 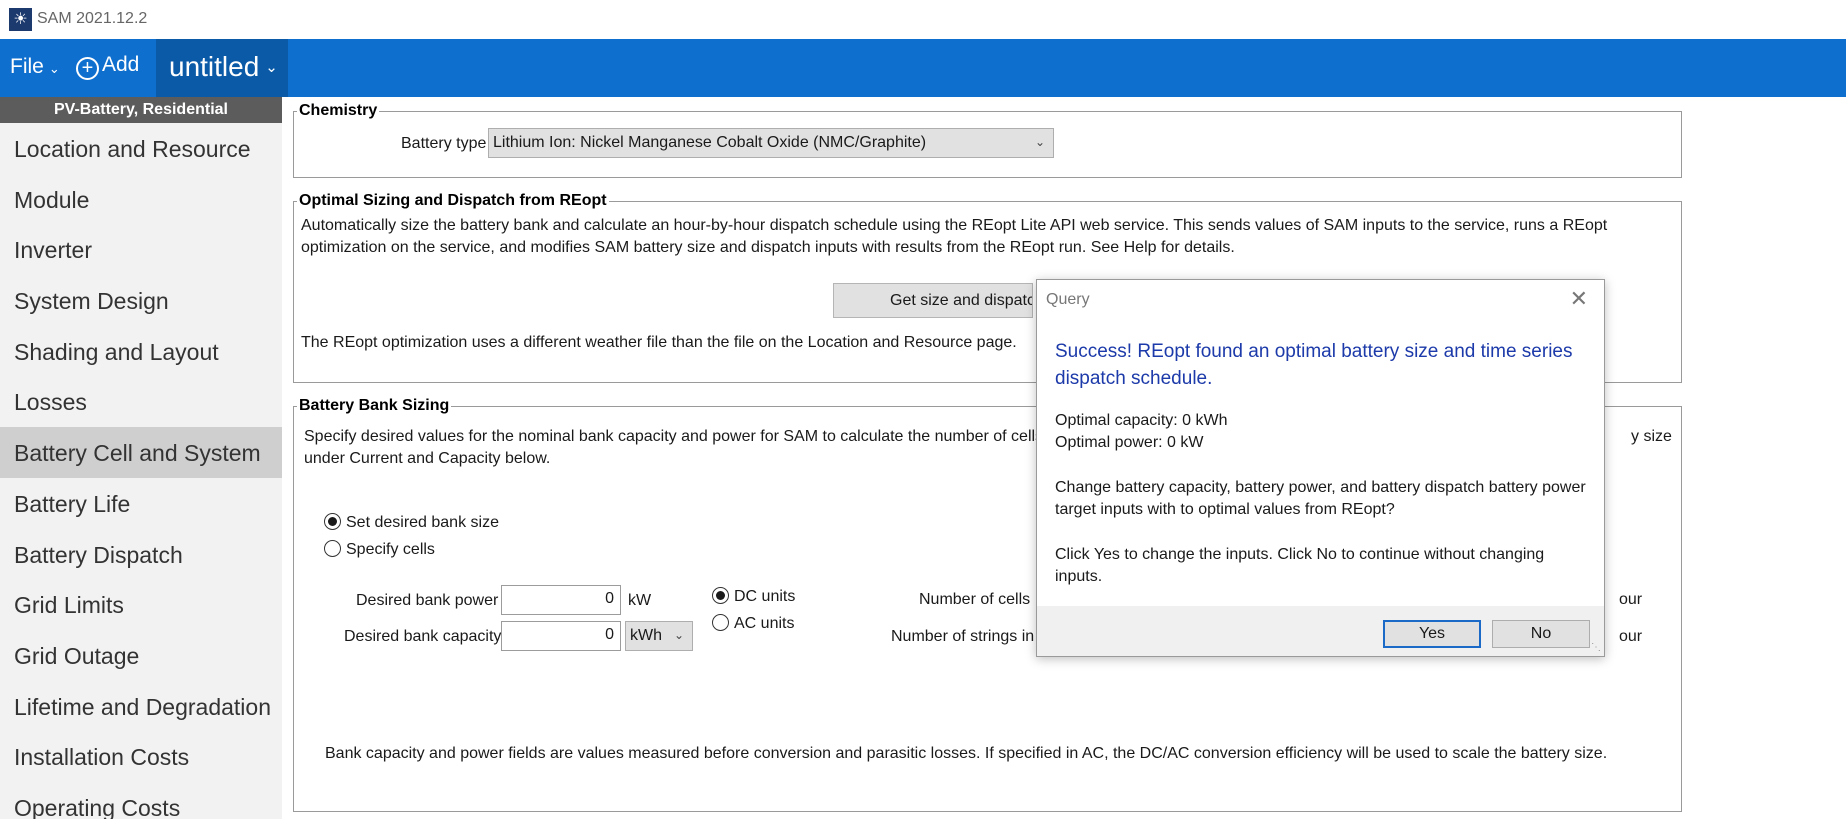 I want to click on file-menu-button: File ⌄, so click(x=35, y=67).